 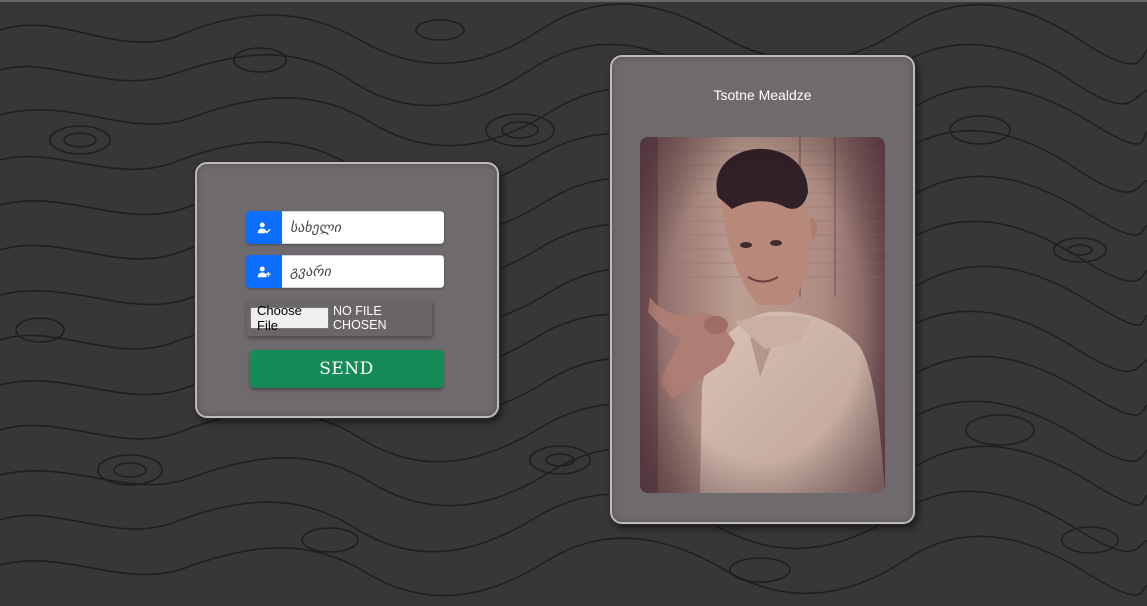 What do you see at coordinates (363, 227) in the screenshot?
I see `first-name-input` at bounding box center [363, 227].